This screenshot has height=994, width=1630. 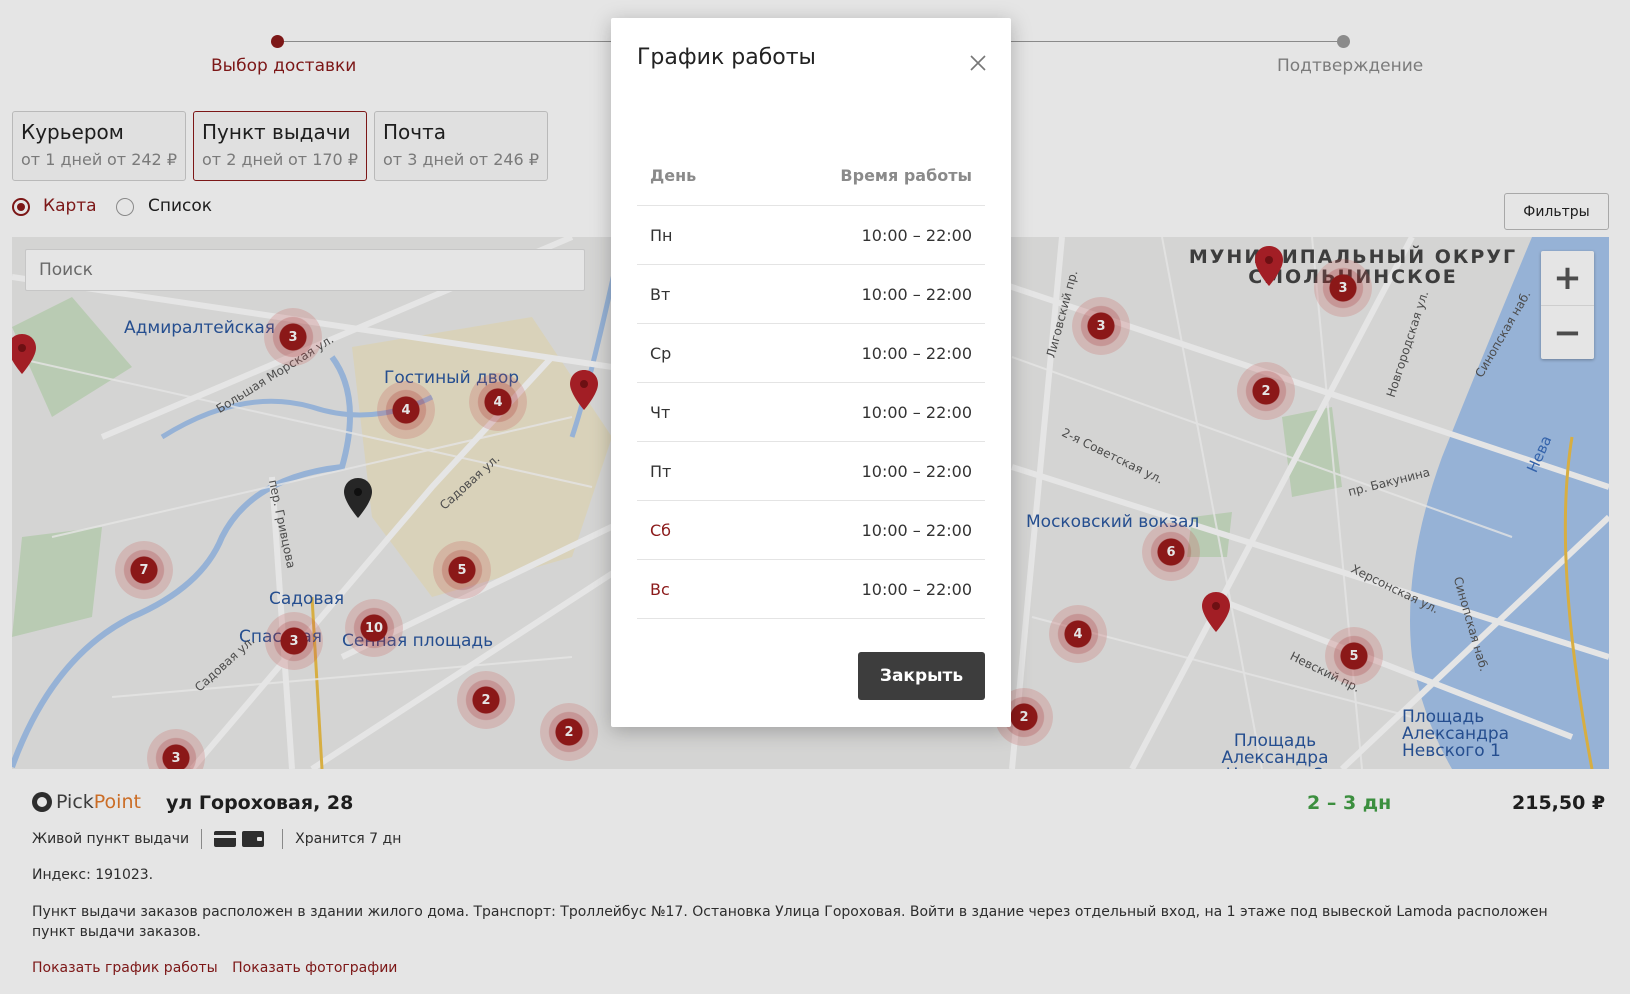 I want to click on table-row: Вт 10:00 – 22:00, so click(x=811, y=294).